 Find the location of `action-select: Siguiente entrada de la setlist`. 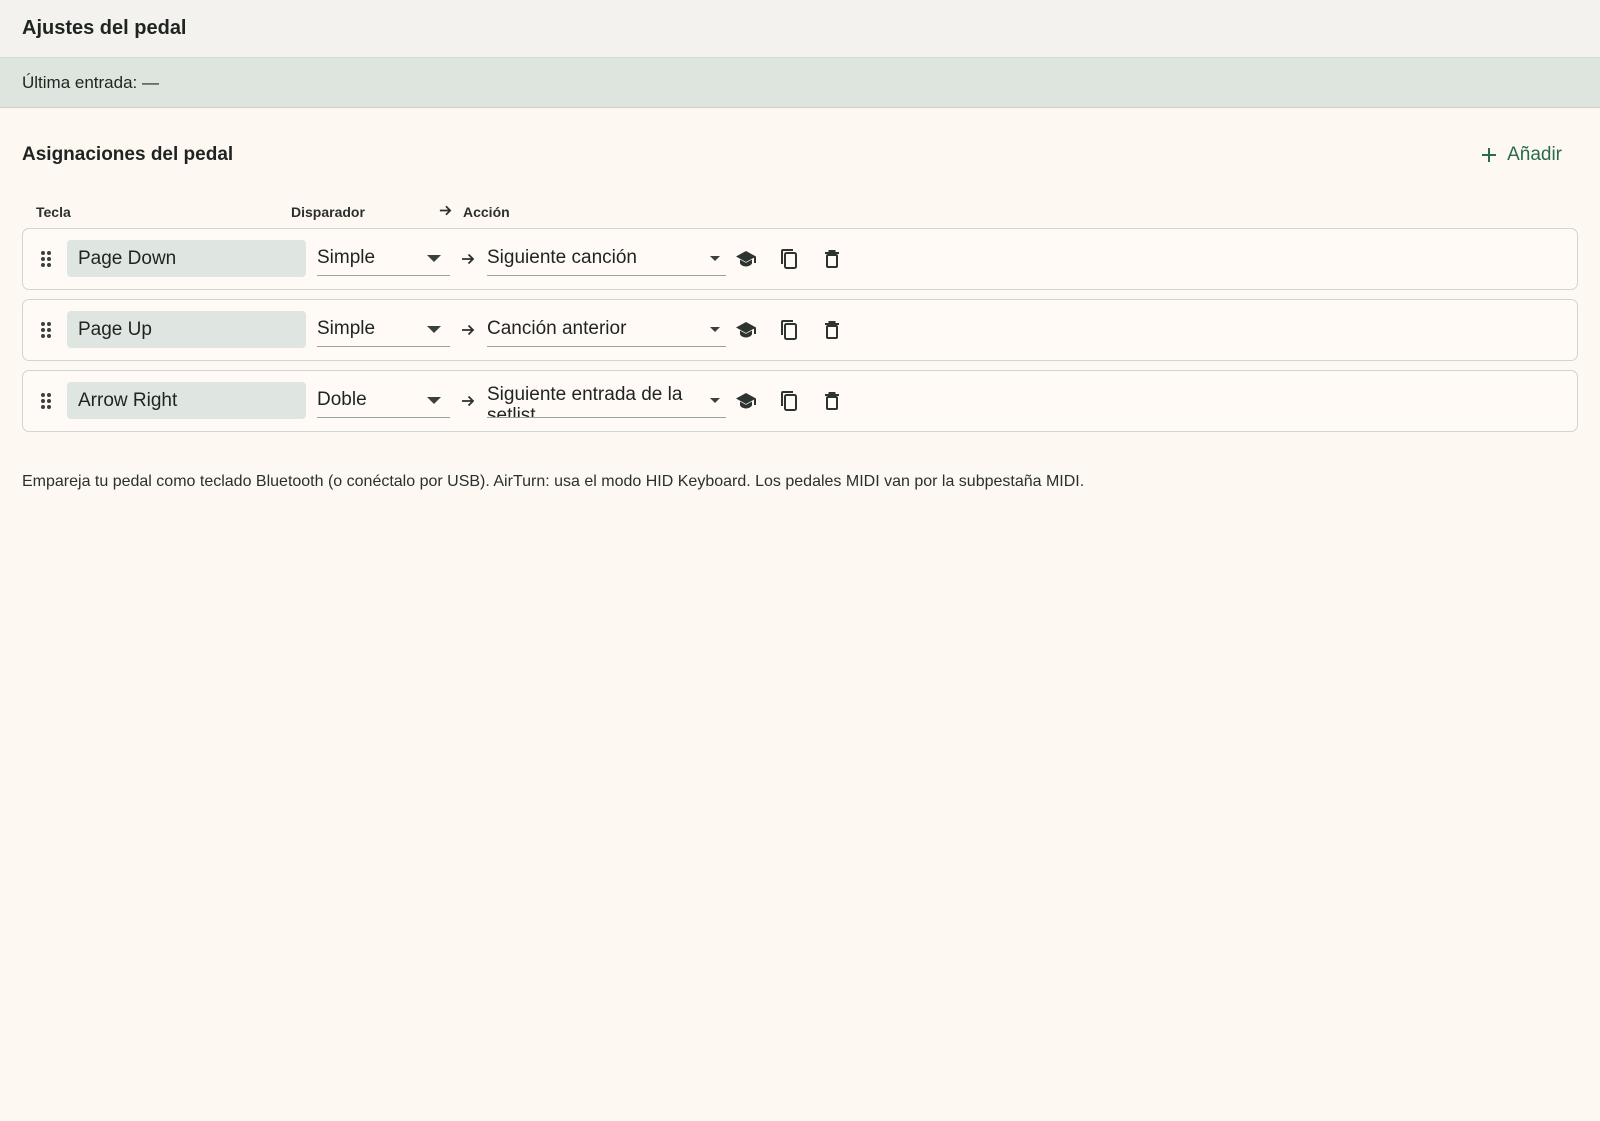

action-select: Siguiente entrada de la setlist is located at coordinates (606, 400).